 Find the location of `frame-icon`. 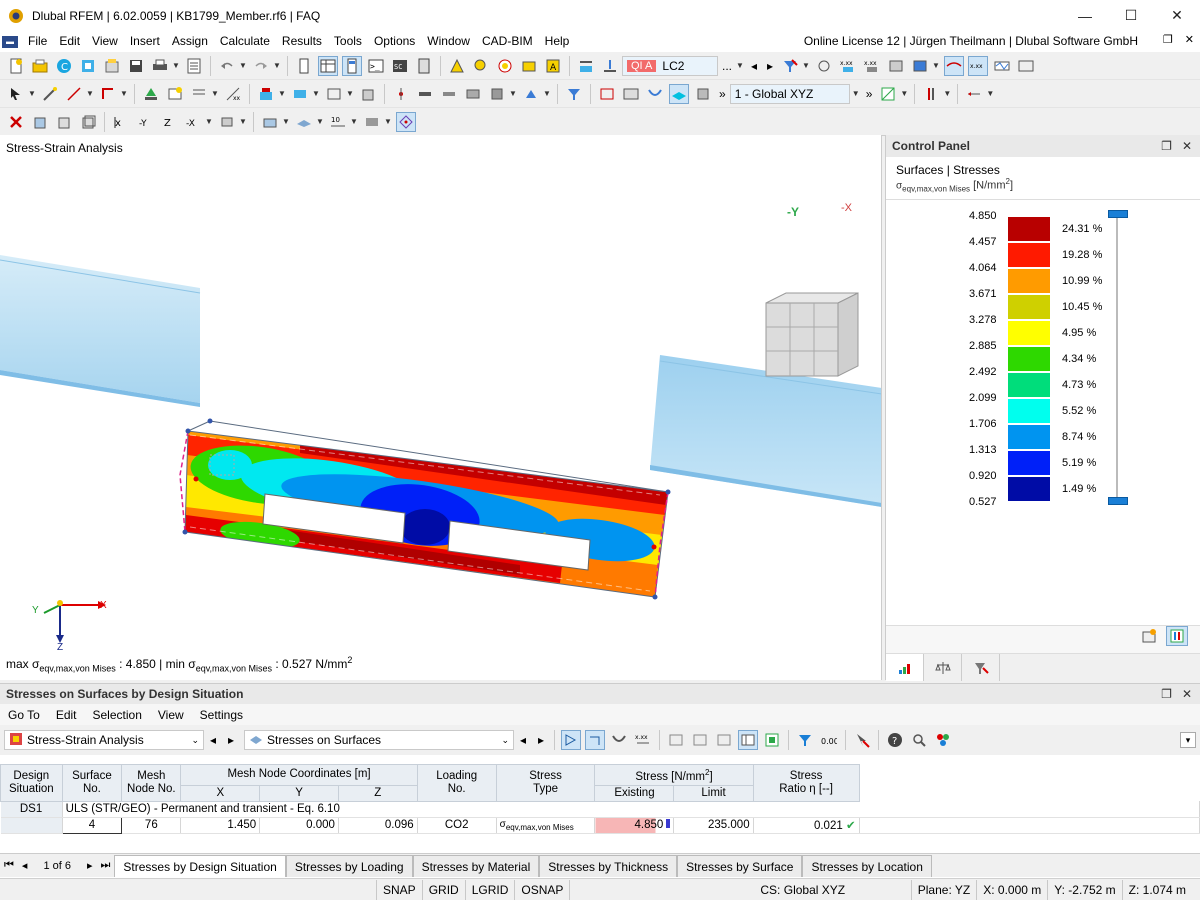

frame-icon is located at coordinates (334, 94).